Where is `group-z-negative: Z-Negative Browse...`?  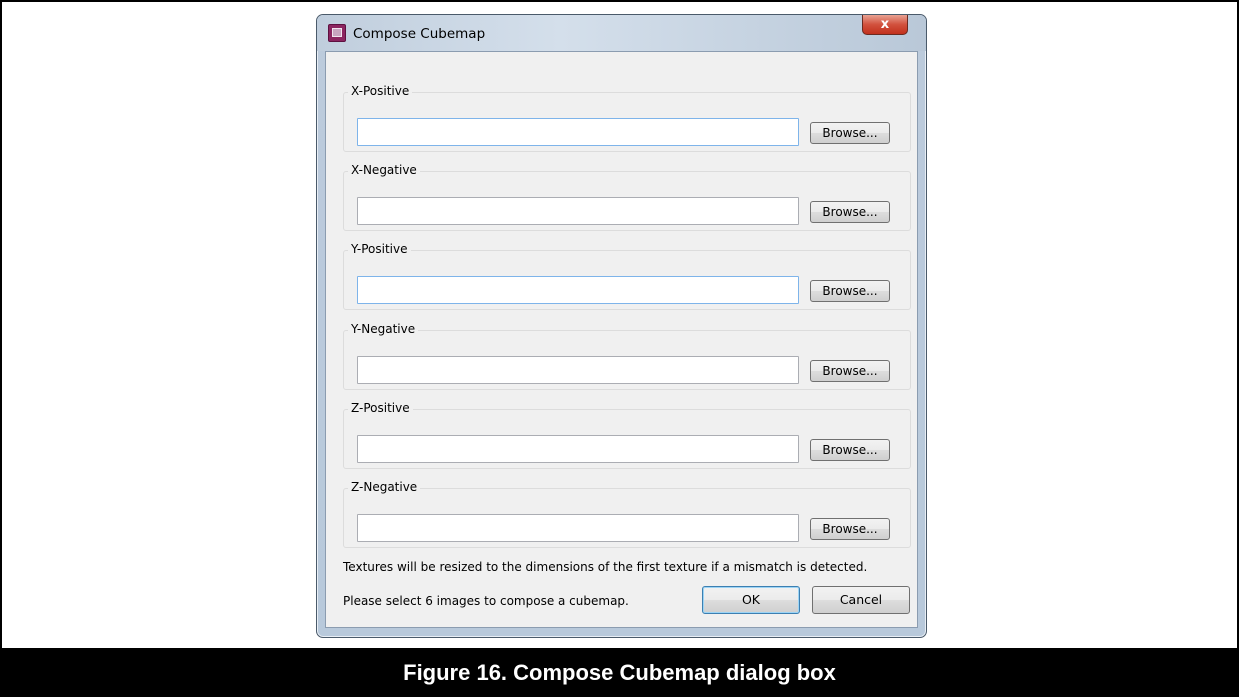 group-z-negative: Z-Negative Browse... is located at coordinates (627, 514).